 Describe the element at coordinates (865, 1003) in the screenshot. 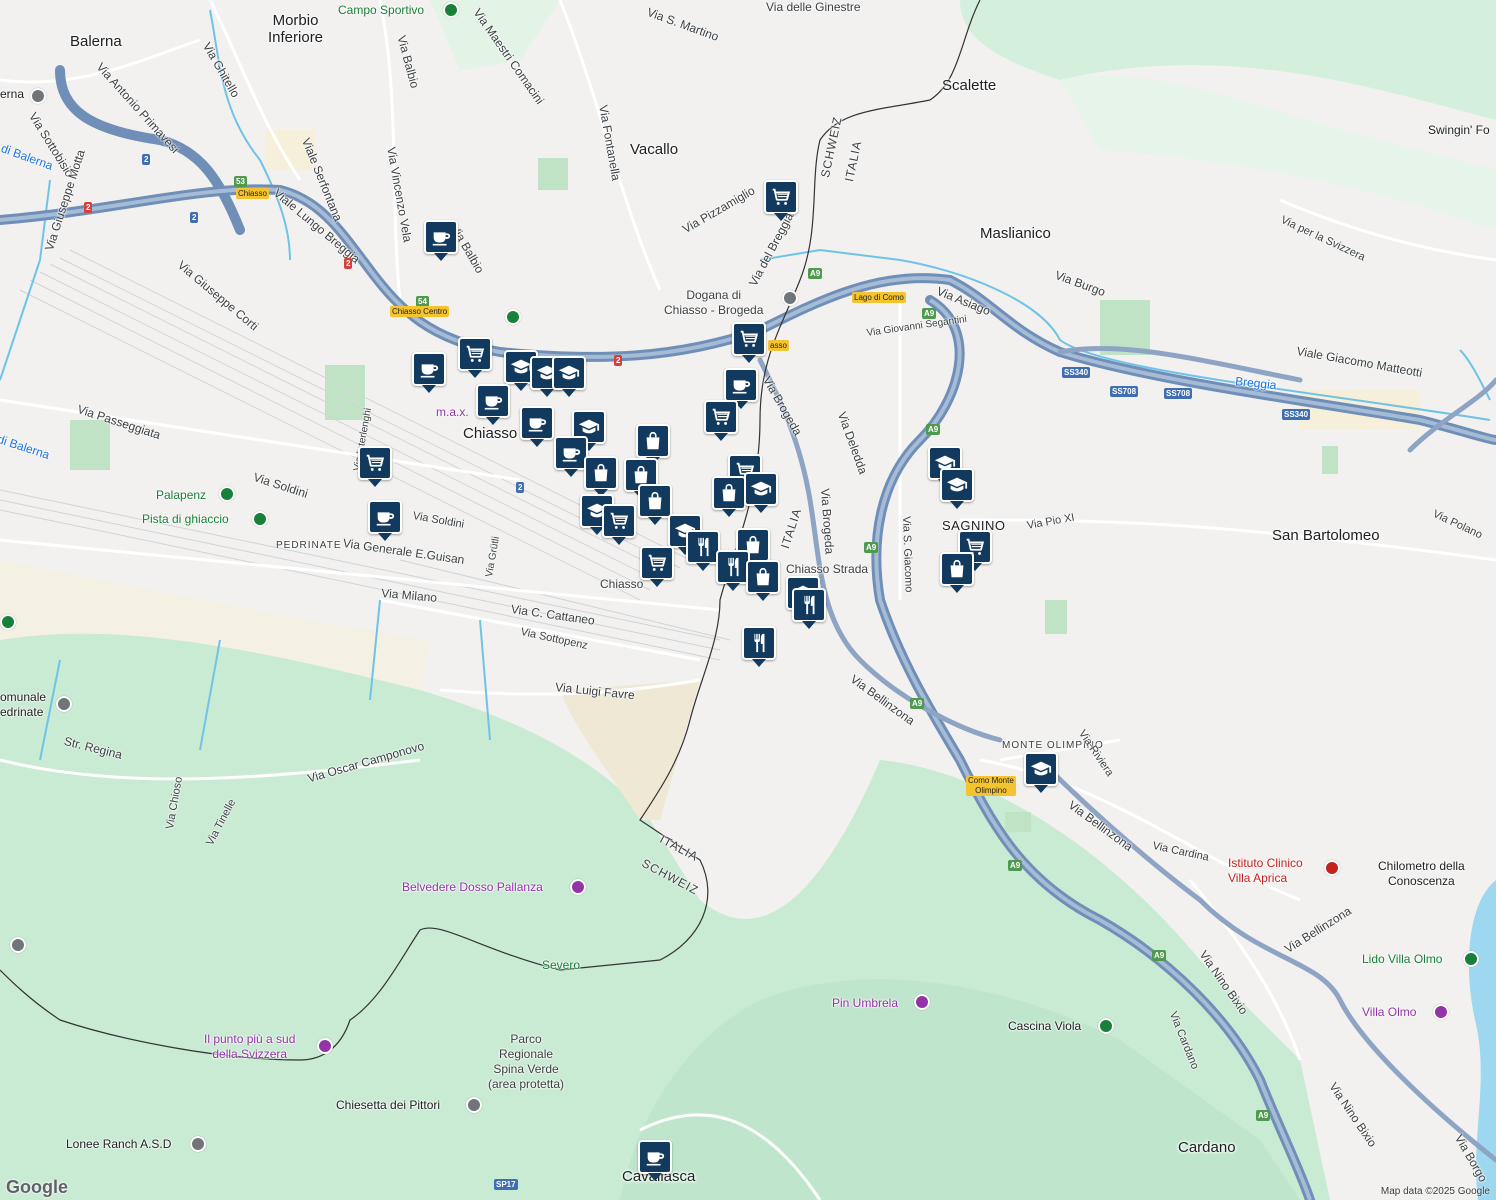

I see `poi-pin-umbrela: Pin Umbrela` at that location.